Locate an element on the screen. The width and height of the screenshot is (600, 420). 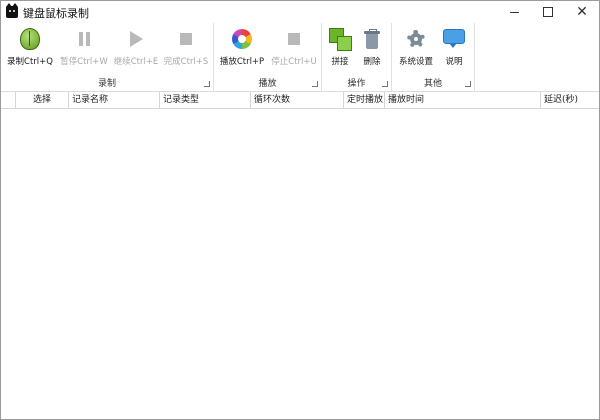
delete-button: 删除 is located at coordinates (372, 48).